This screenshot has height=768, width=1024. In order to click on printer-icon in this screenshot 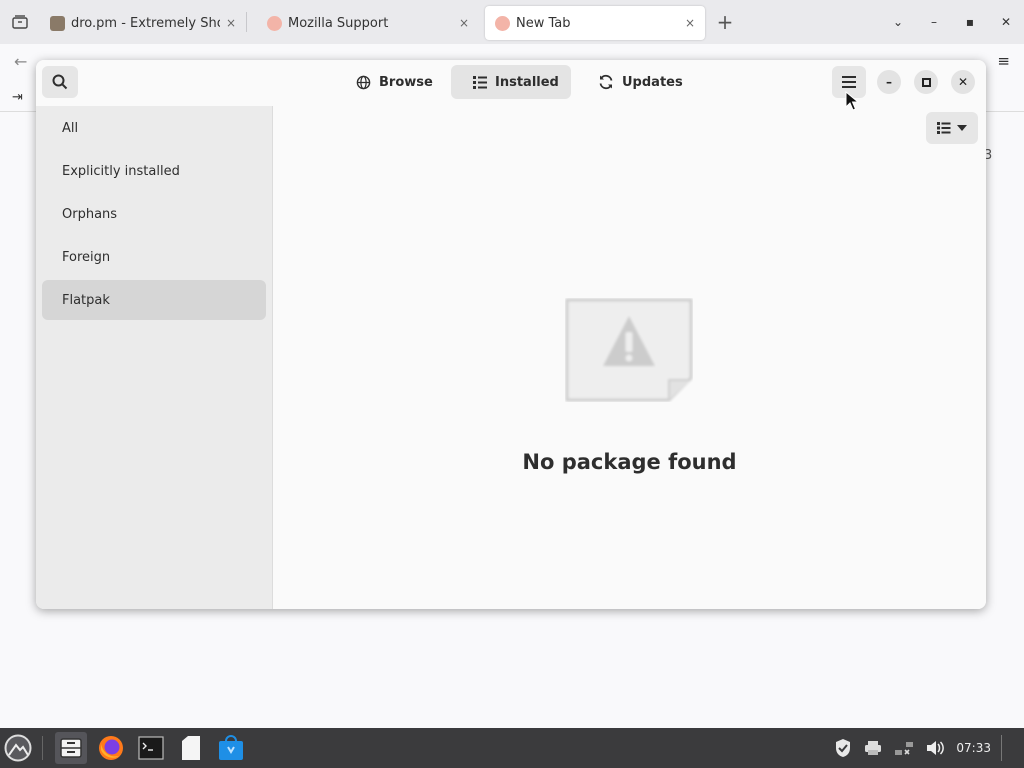, I will do `click(873, 748)`.